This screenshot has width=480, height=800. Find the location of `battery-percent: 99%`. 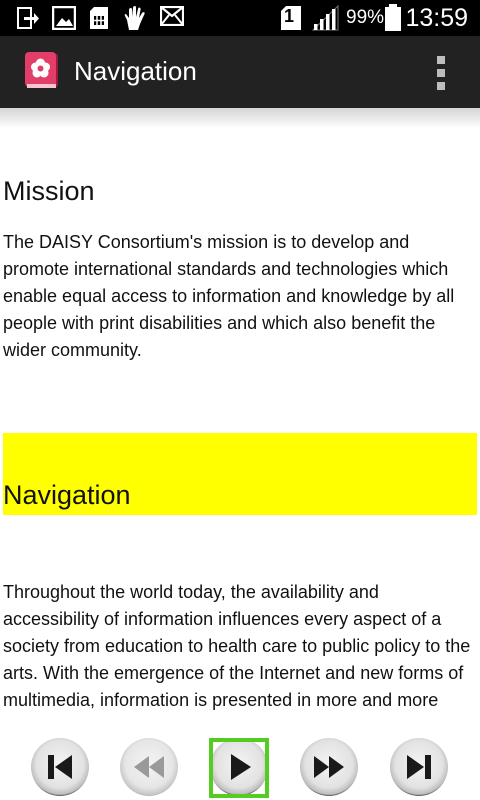

battery-percent: 99% is located at coordinates (365, 17).